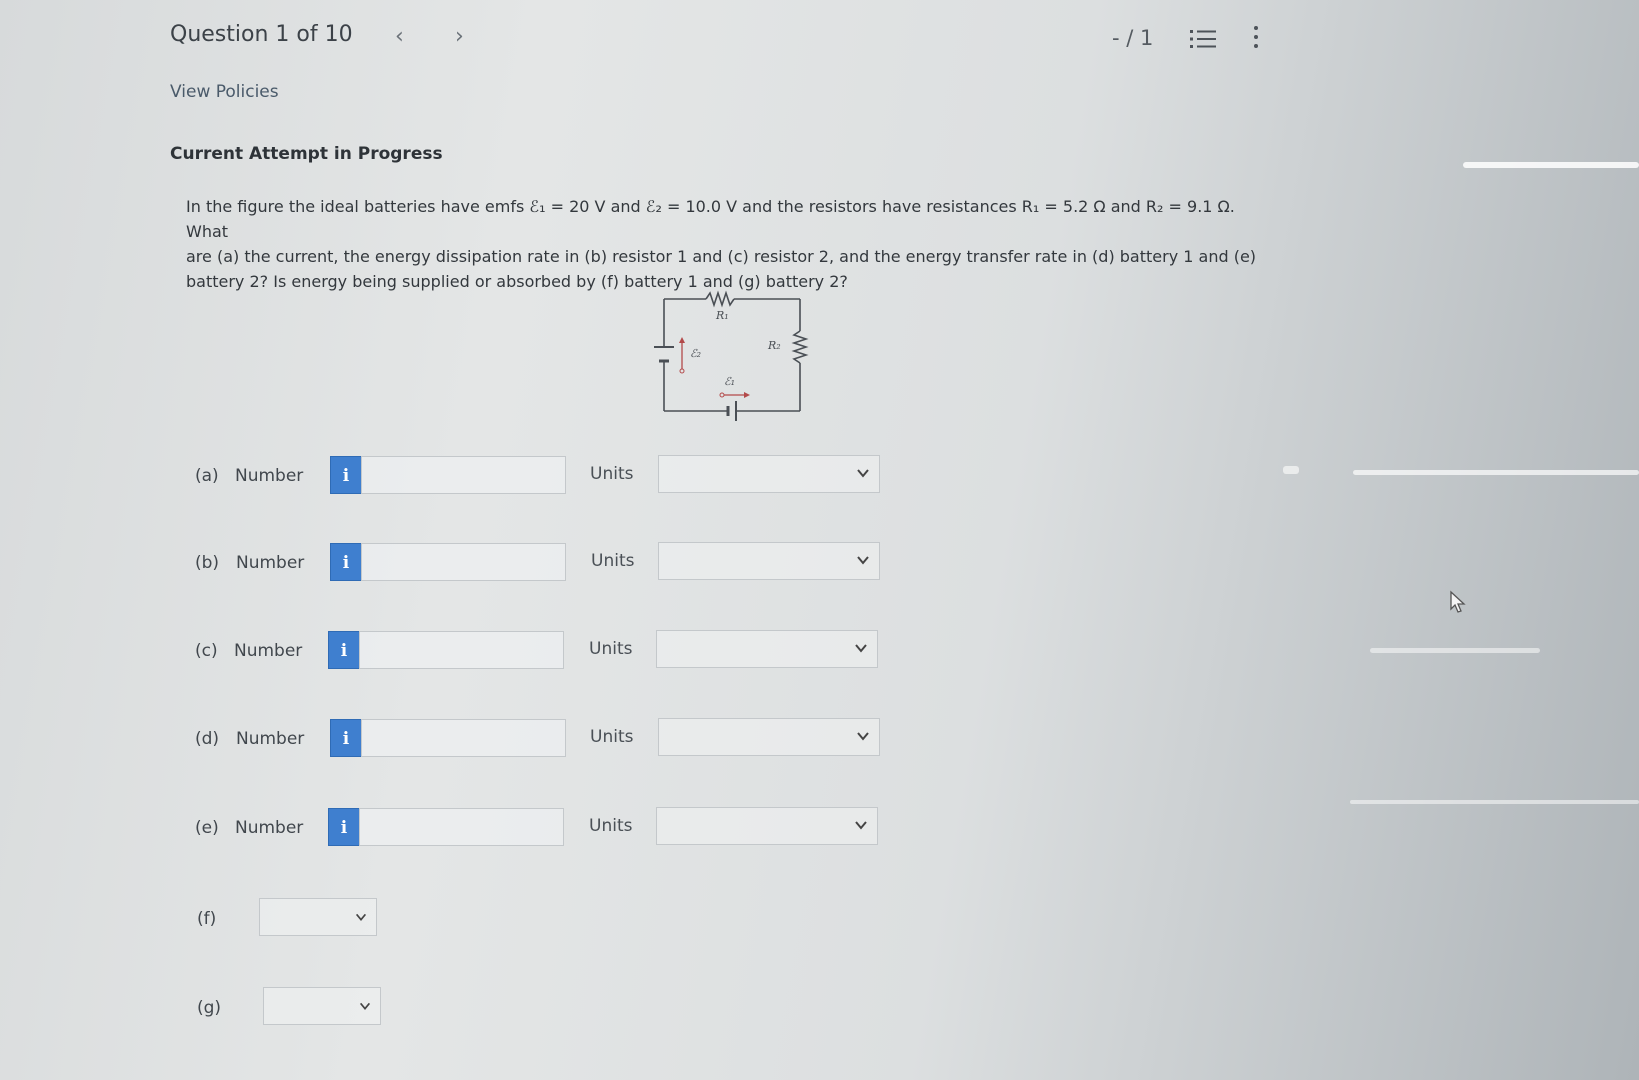  What do you see at coordinates (399, 36) in the screenshot?
I see `chevron-left-icon: ‹` at bounding box center [399, 36].